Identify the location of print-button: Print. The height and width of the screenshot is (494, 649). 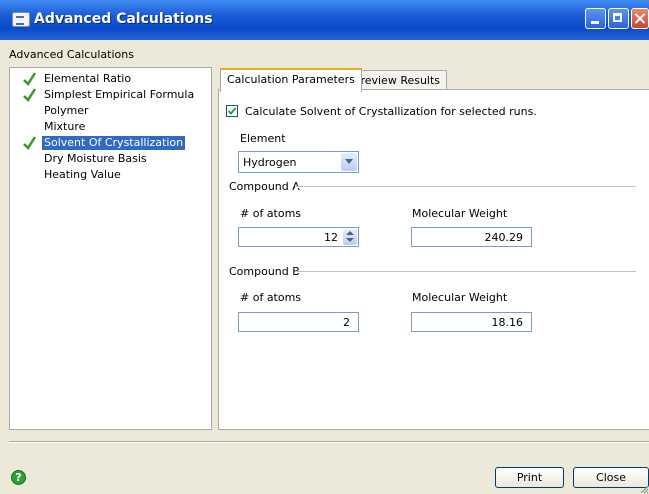
(529, 477).